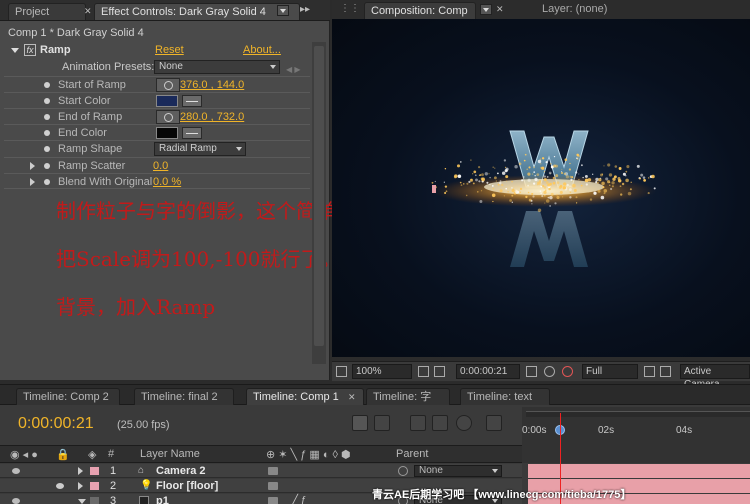  I want to click on tab-effect-controls: Effect Controls: Dark Gray Solid 4, so click(197, 11).